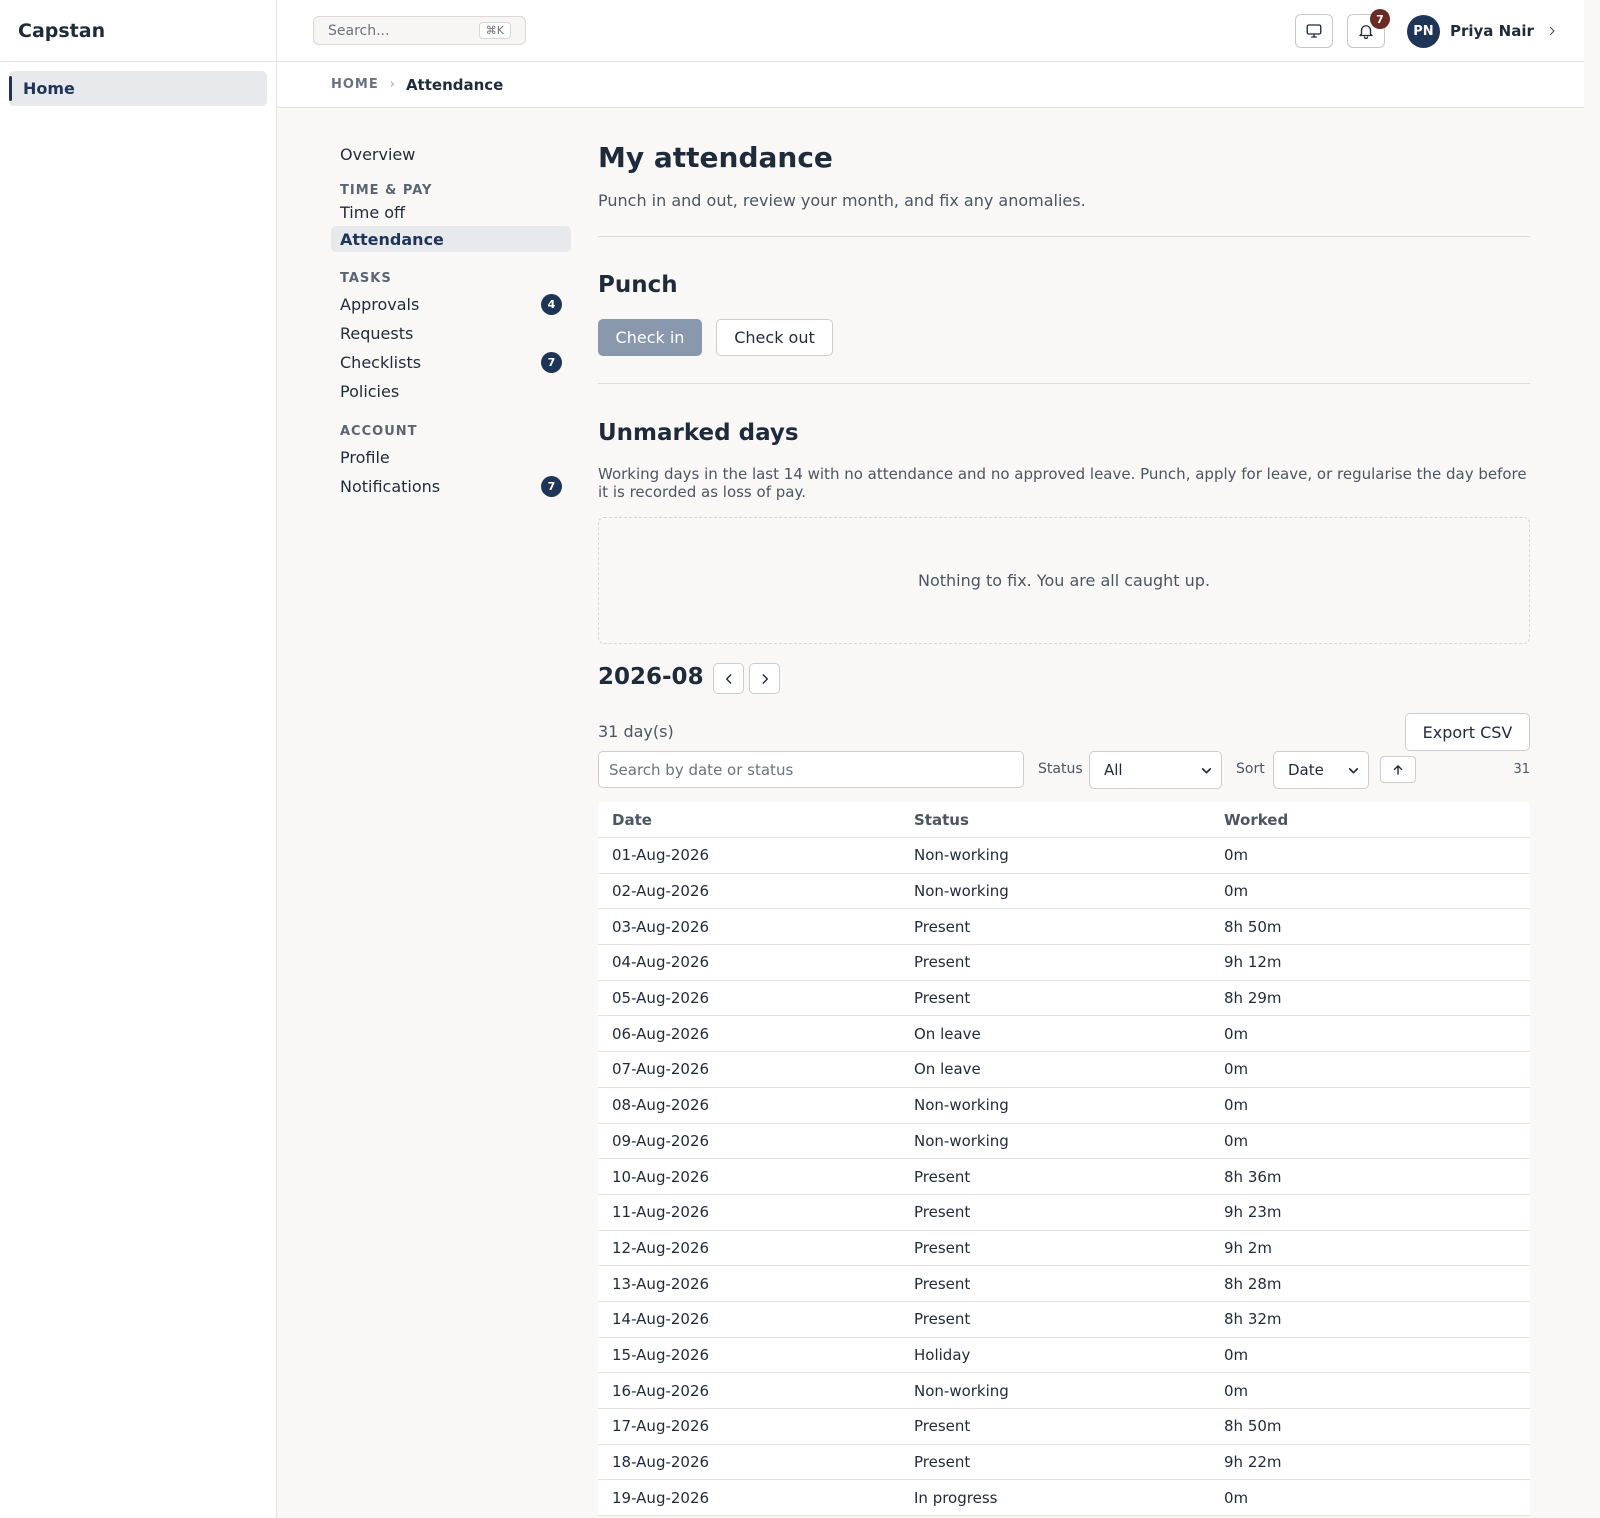 Image resolution: width=1600 pixels, height=1518 pixels. Describe the element at coordinates (1253, 1283) in the screenshot. I see `worked-cell: 8h 28m` at that location.